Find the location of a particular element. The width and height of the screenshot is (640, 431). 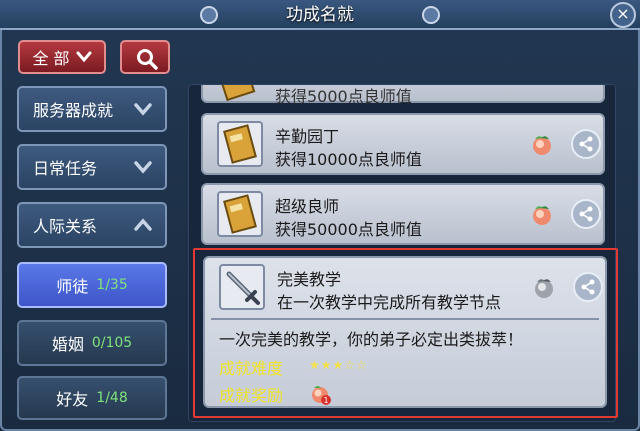

sidebar-category-server: 服务器成就 is located at coordinates (92, 109).